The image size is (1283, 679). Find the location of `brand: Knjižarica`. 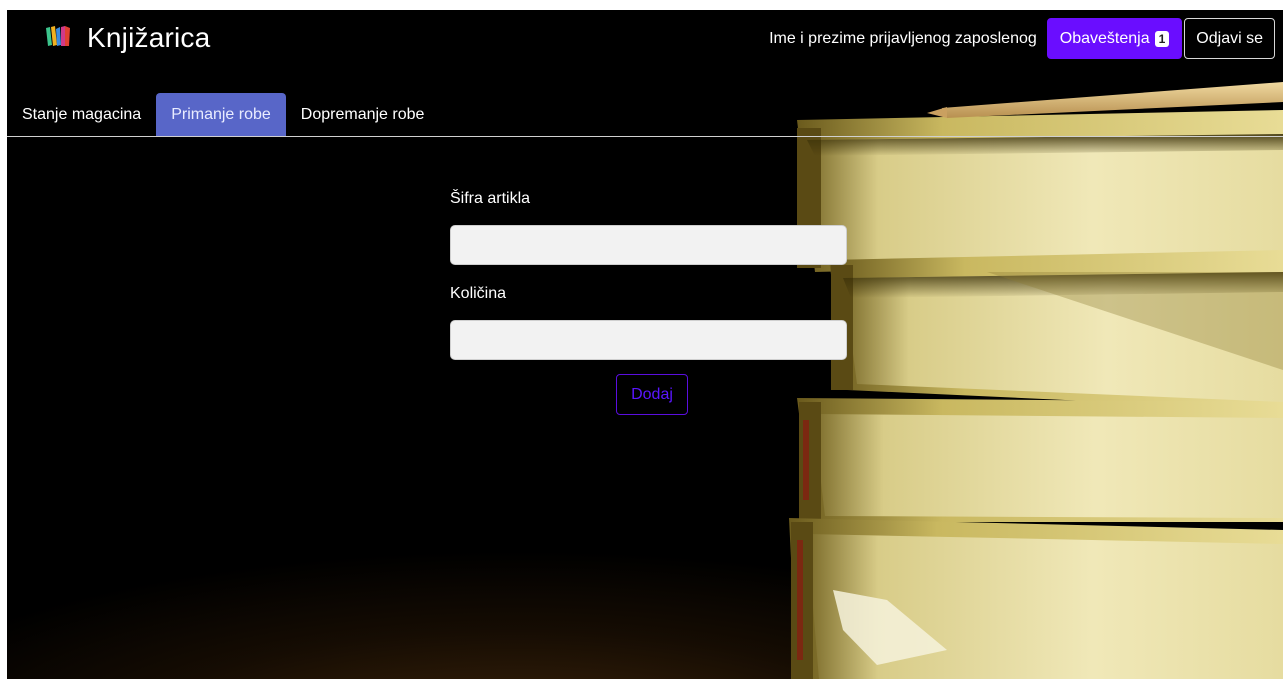

brand: Knjižarica is located at coordinates (127, 38).